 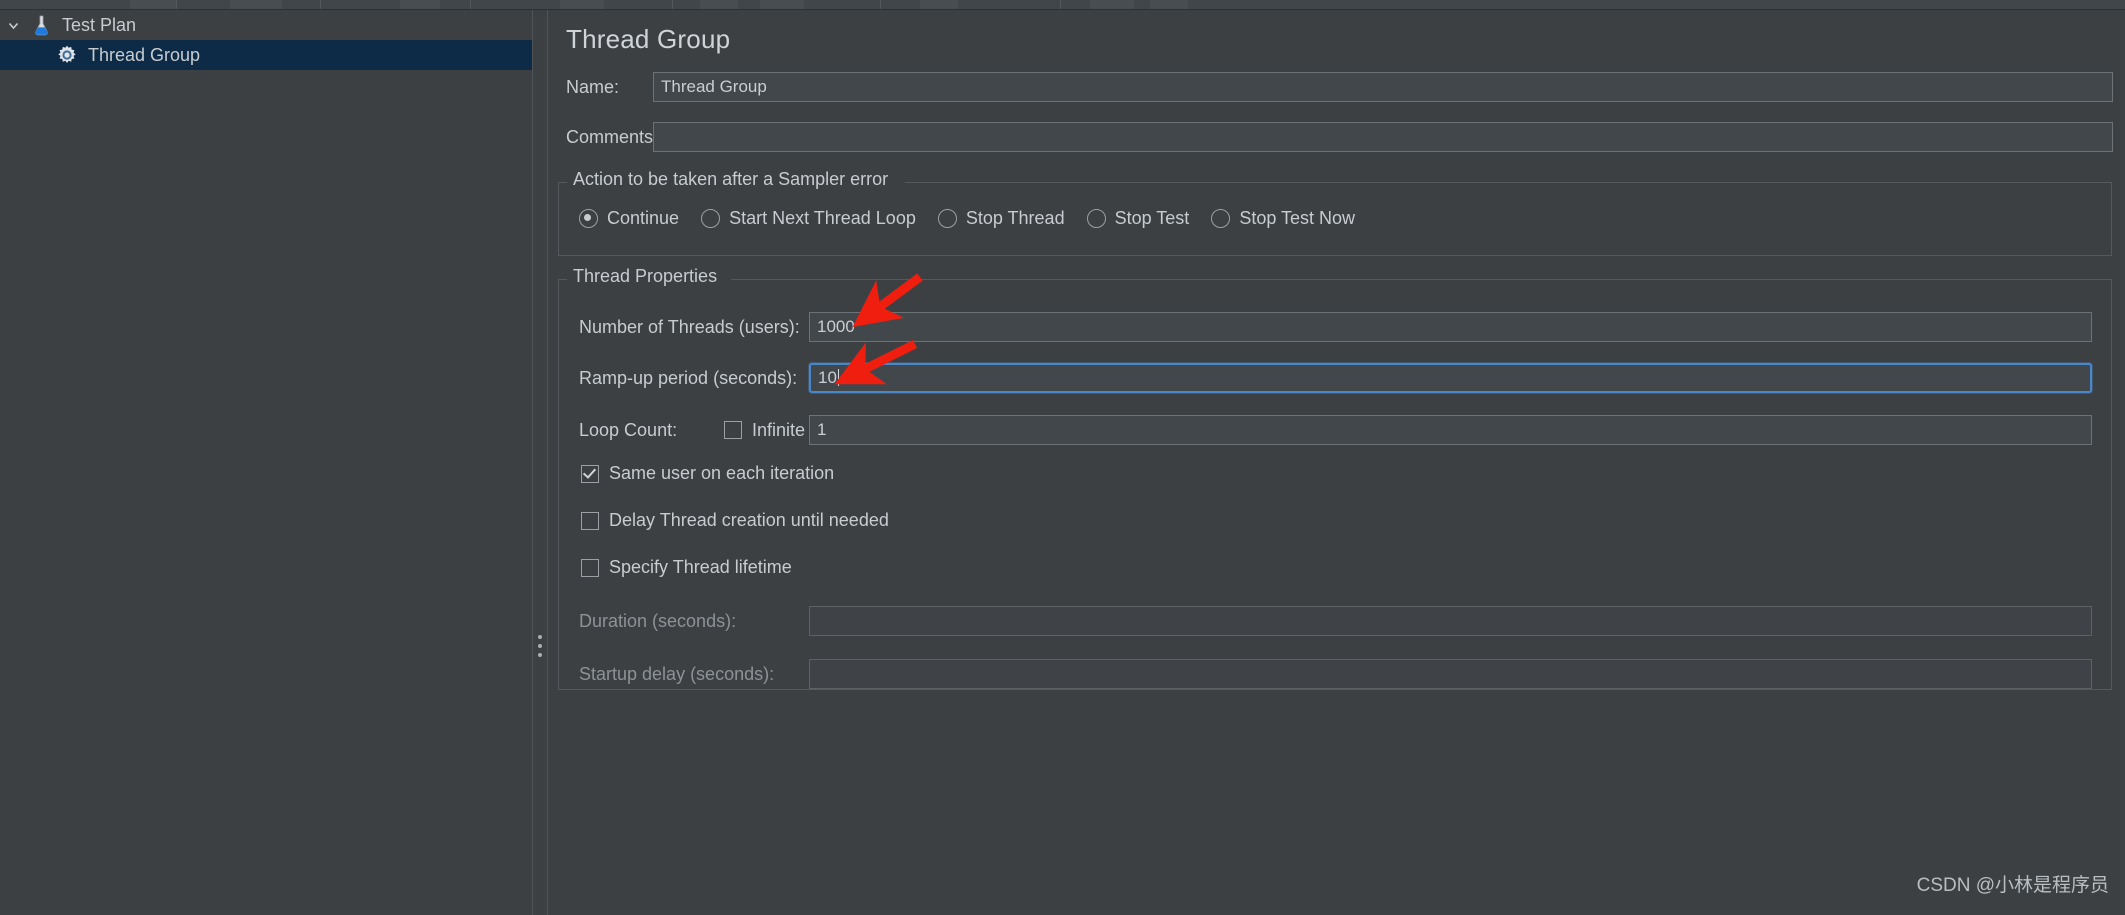 I want to click on duration-input, so click(x=1450, y=621).